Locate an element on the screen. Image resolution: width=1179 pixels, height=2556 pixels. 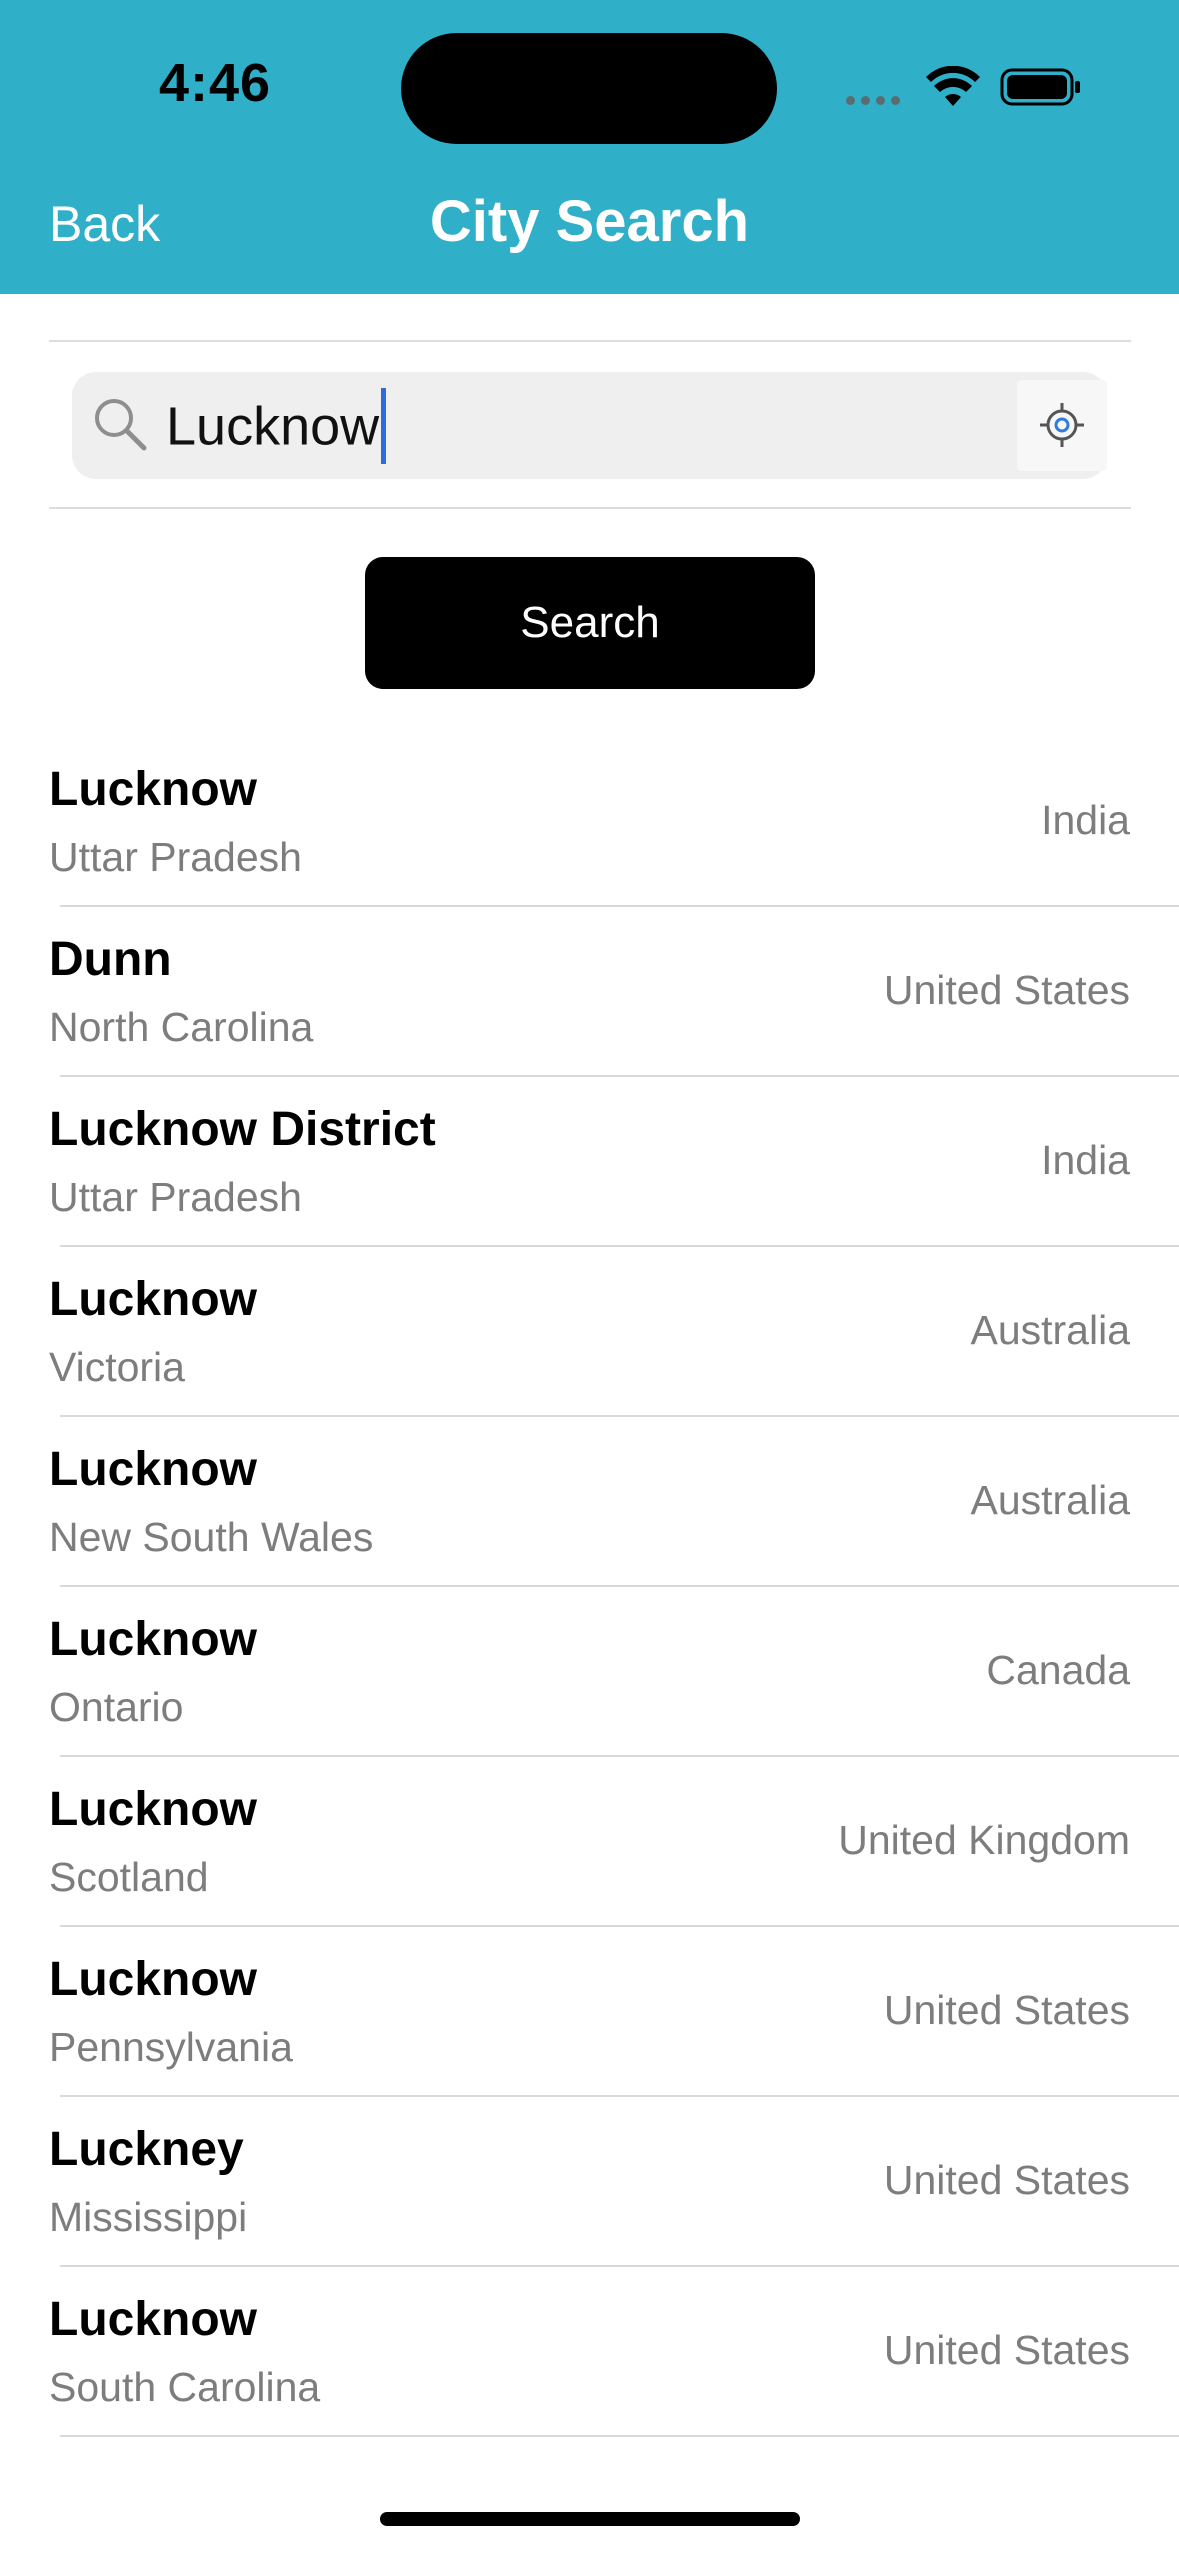
location-crosshair-icon is located at coordinates (1062, 425).